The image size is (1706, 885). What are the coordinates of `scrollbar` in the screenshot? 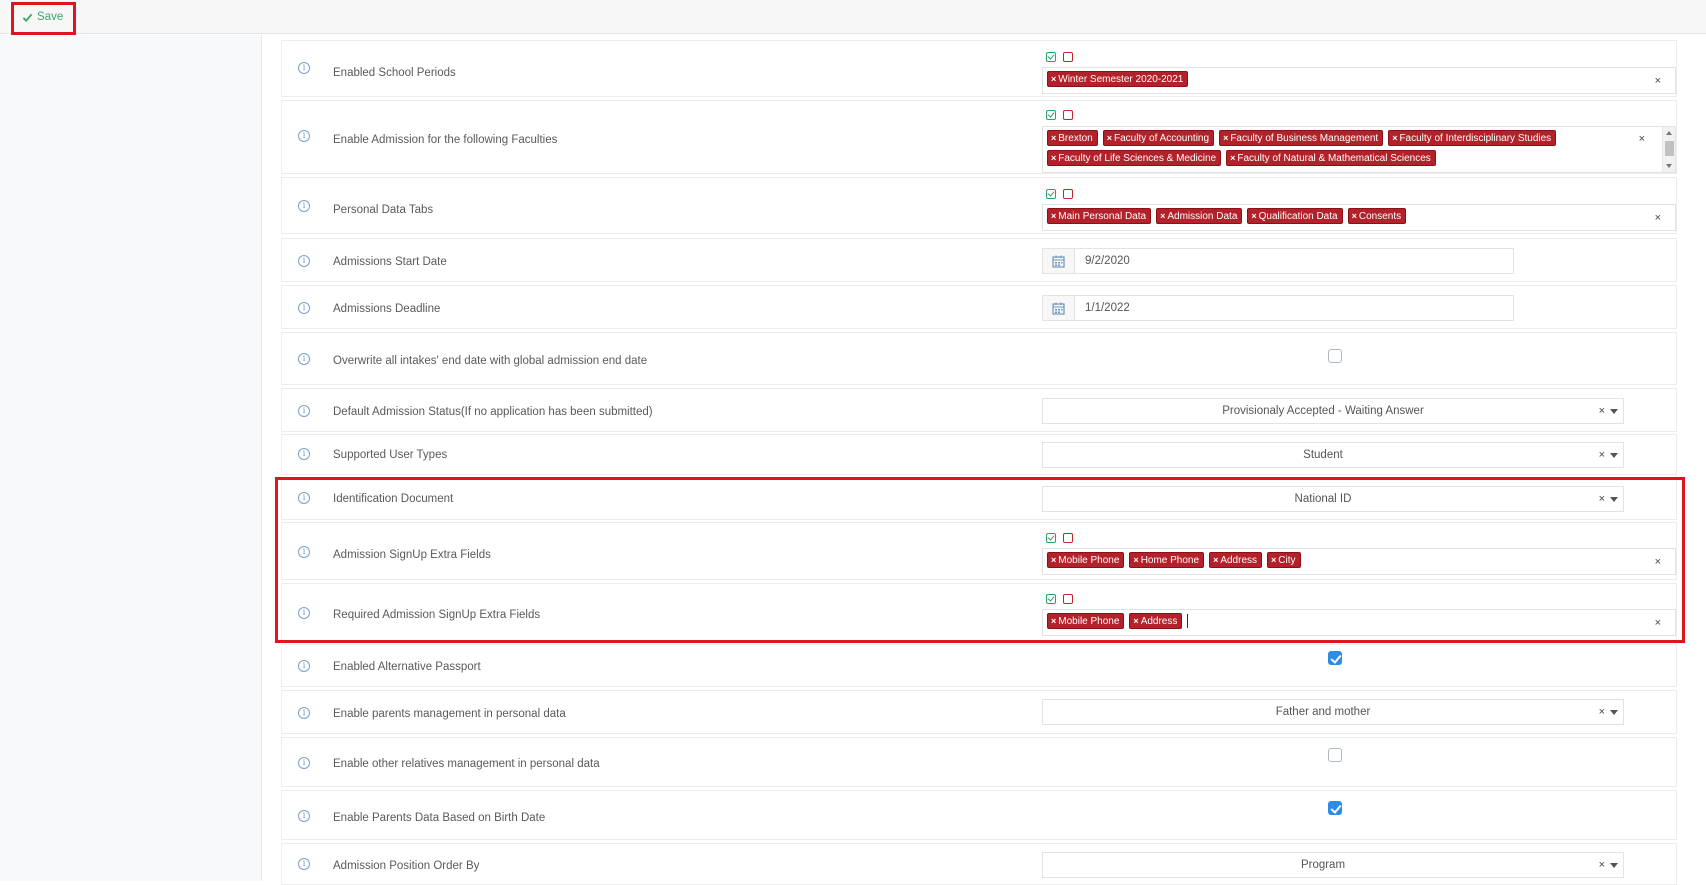 It's located at (1668, 149).